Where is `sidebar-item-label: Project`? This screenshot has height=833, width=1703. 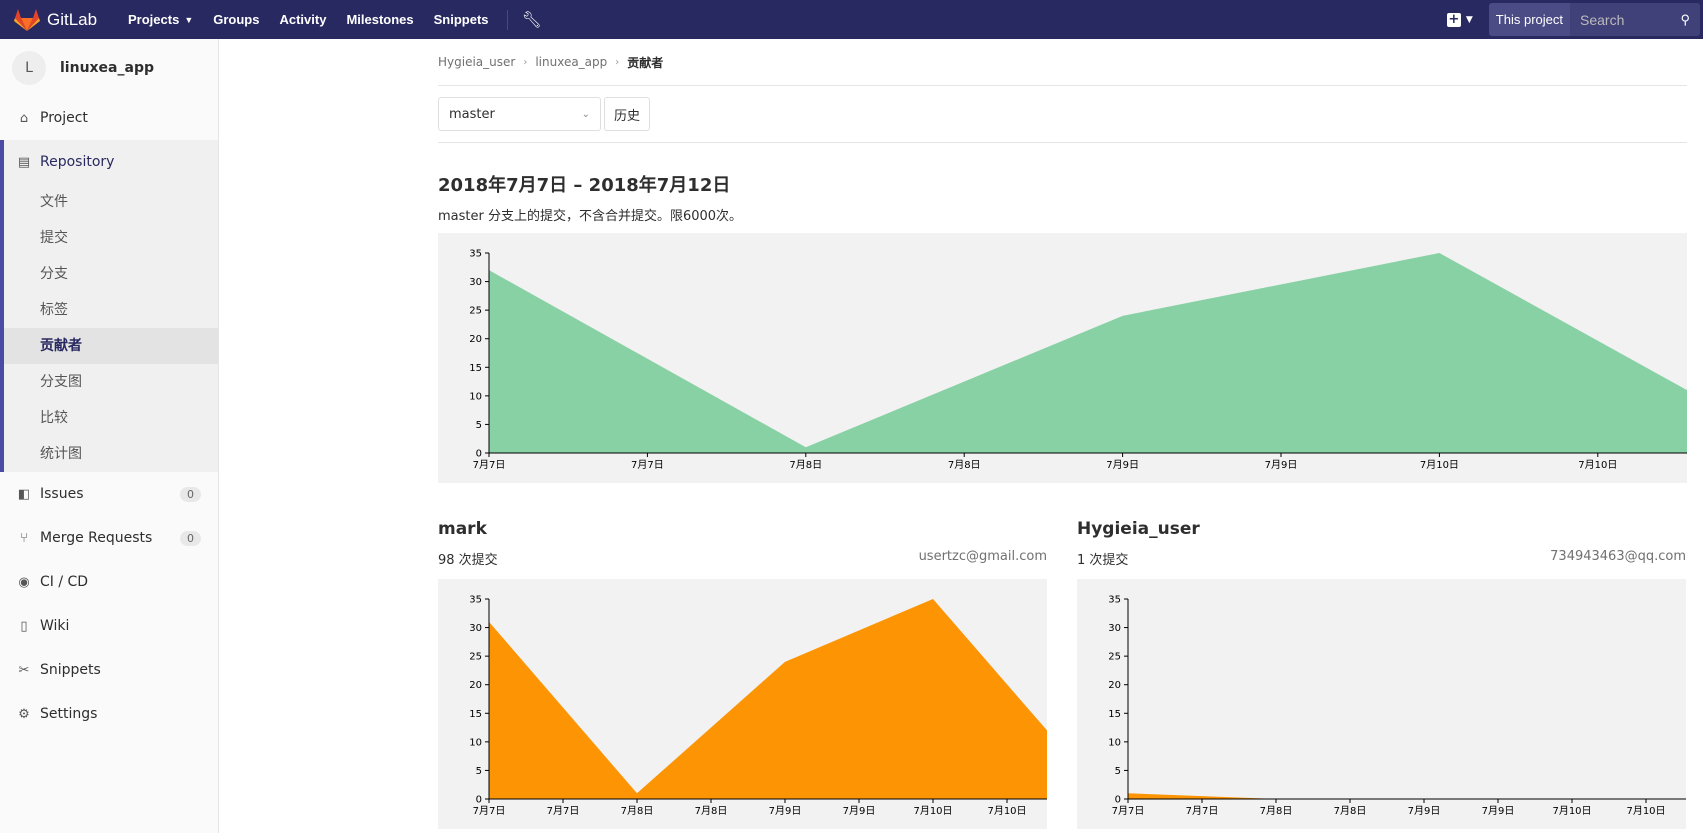 sidebar-item-label: Project is located at coordinates (64, 118).